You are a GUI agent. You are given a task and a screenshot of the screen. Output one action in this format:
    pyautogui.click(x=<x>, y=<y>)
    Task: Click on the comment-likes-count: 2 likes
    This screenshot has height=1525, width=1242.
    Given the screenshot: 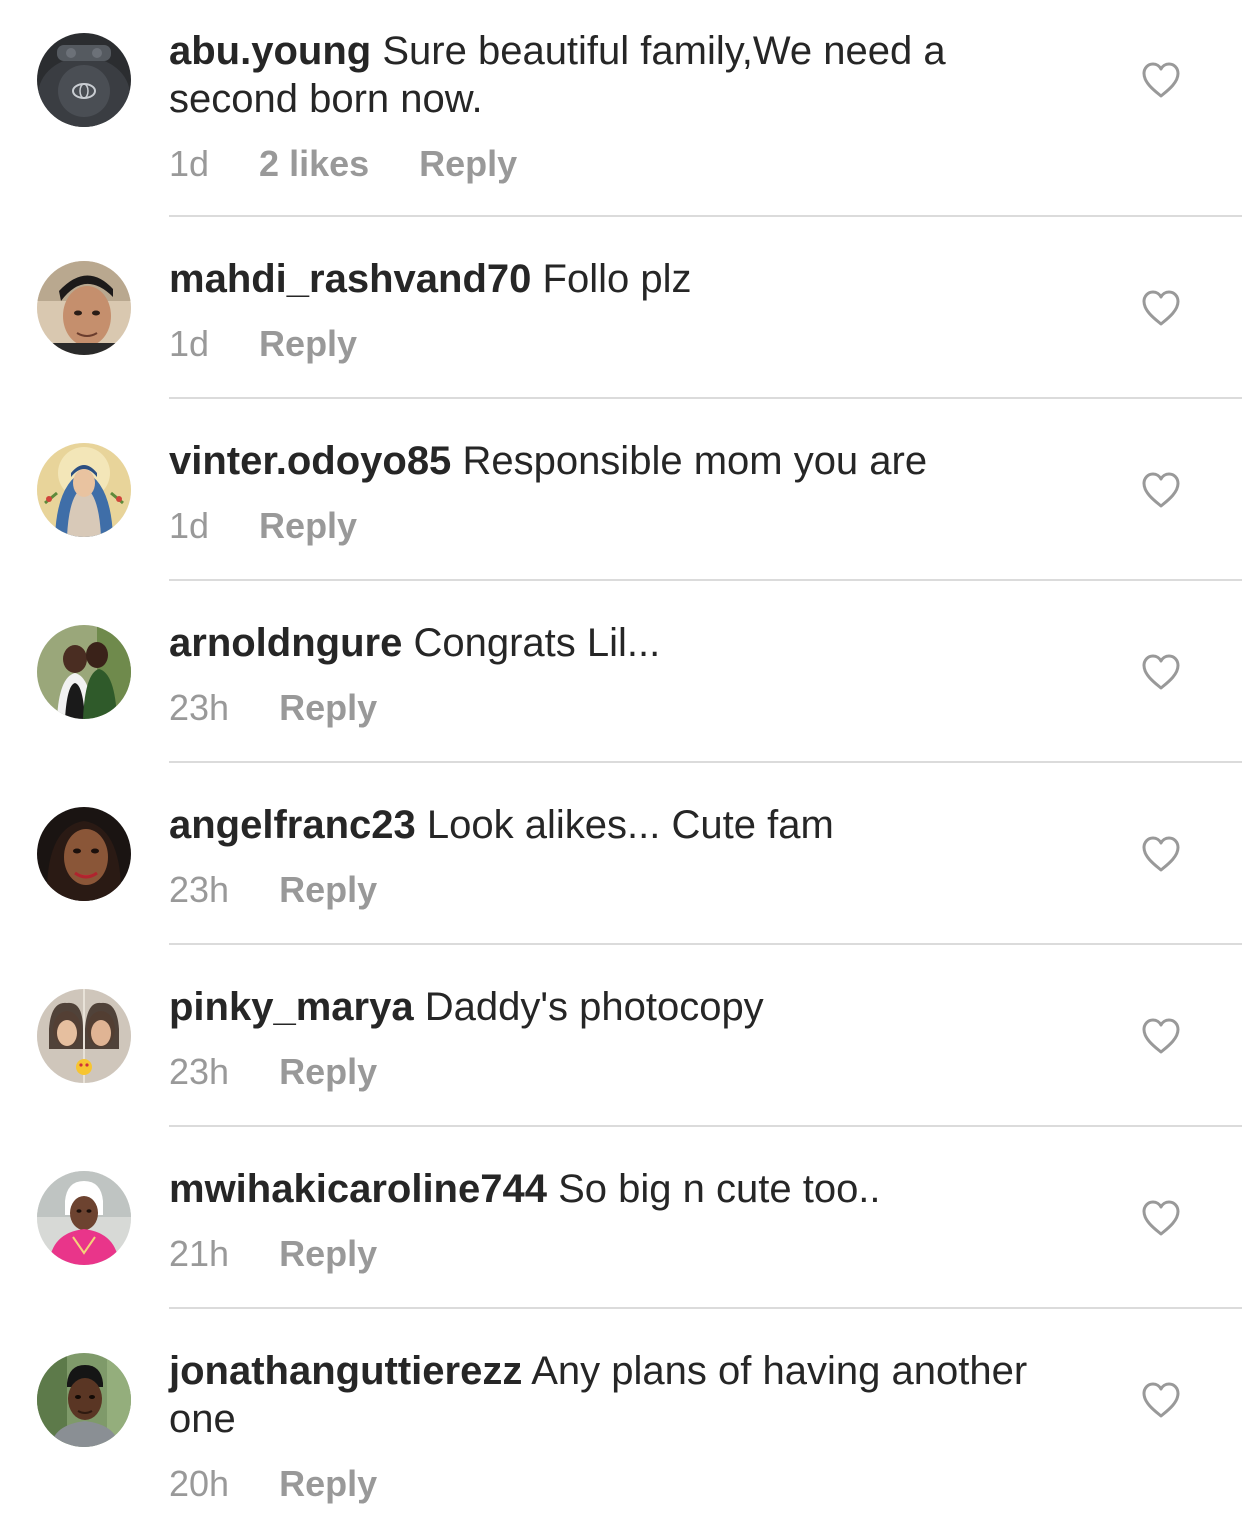 What is the action you would take?
    pyautogui.click(x=314, y=164)
    